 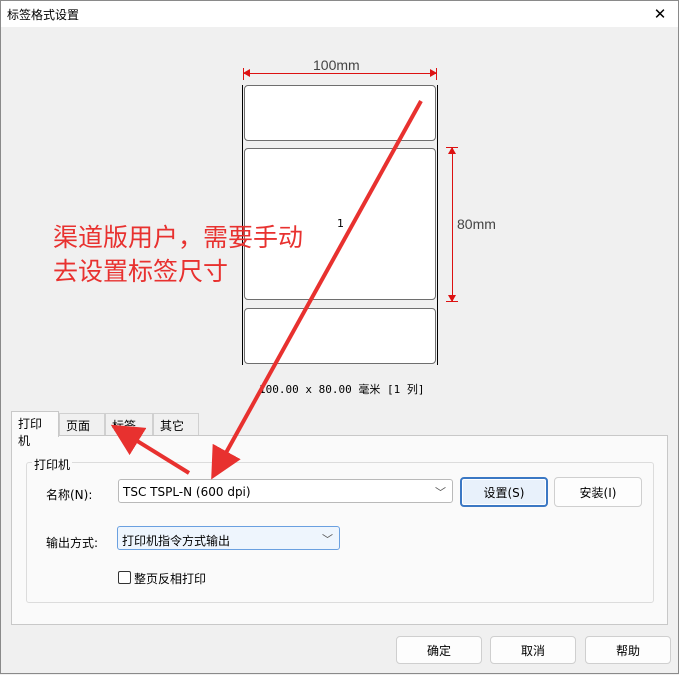 What do you see at coordinates (187, 492) in the screenshot?
I see `printer-name-value: TSC TSPL-N (600 dpi)` at bounding box center [187, 492].